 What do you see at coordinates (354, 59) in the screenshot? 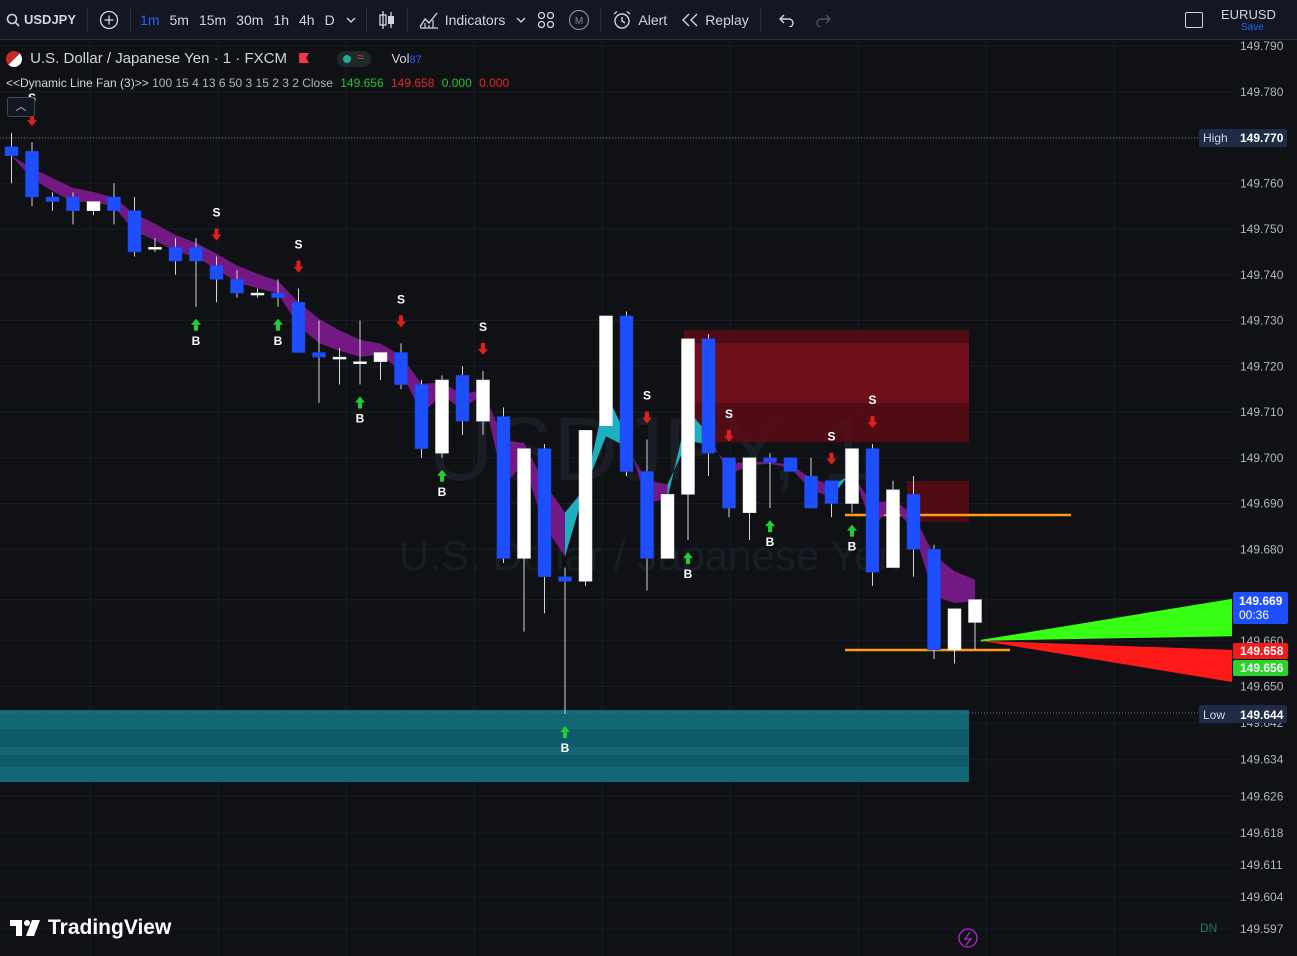
I see `market-status-badge: ≈` at bounding box center [354, 59].